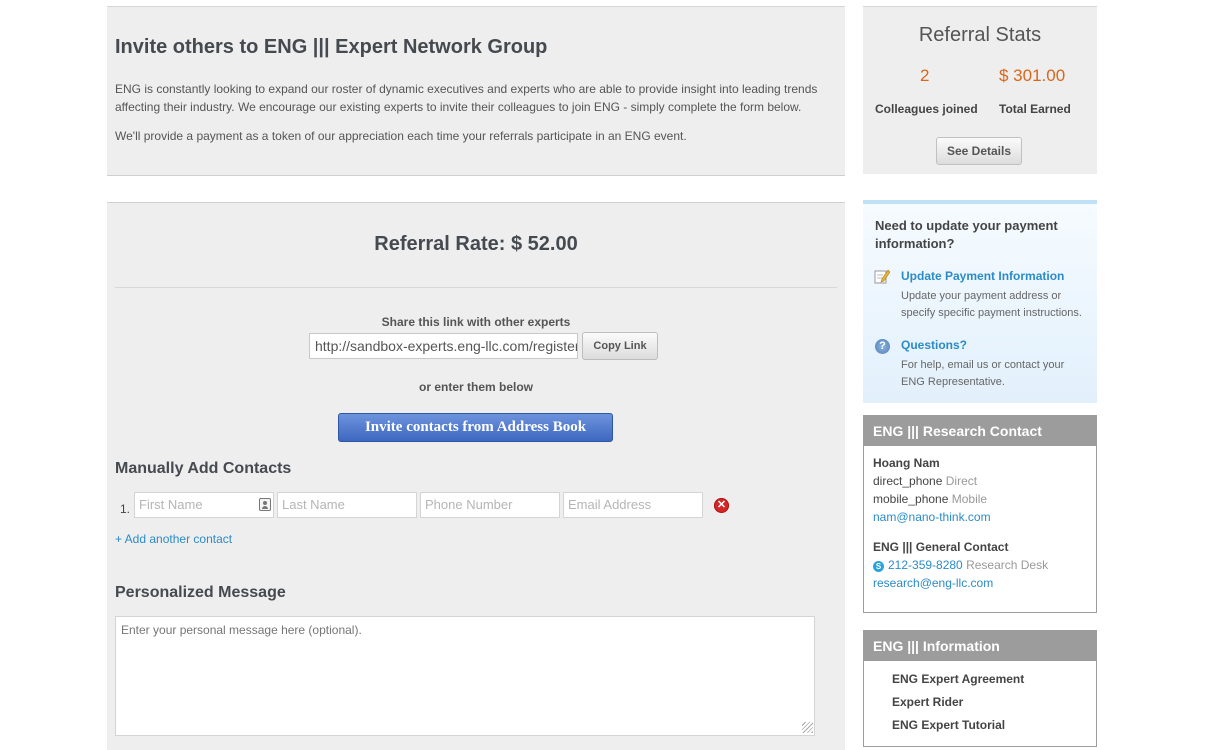 The image size is (1217, 750). I want to click on edit-pencil-icon, so click(882, 276).